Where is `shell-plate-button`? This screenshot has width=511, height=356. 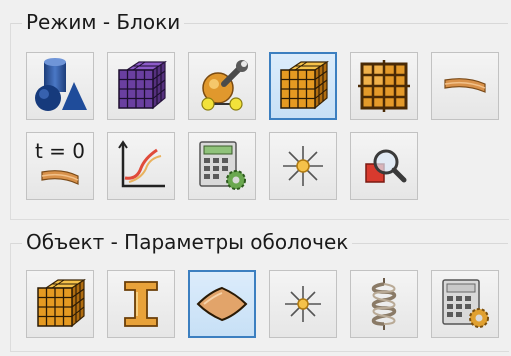
shell-plate-button is located at coordinates (465, 86).